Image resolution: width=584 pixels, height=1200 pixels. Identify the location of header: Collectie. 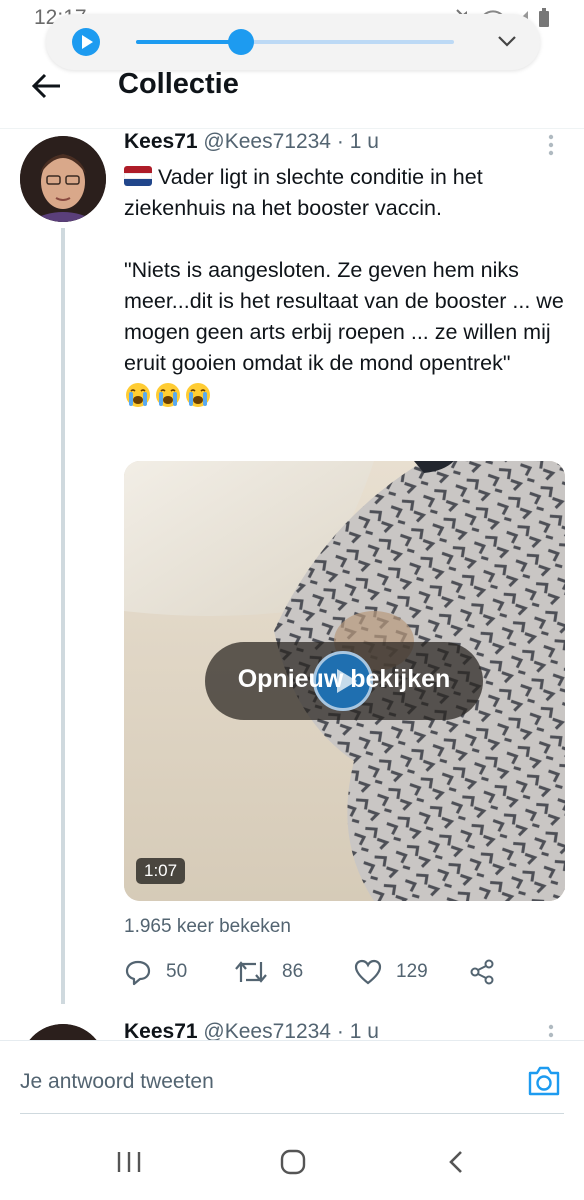
(292, 95).